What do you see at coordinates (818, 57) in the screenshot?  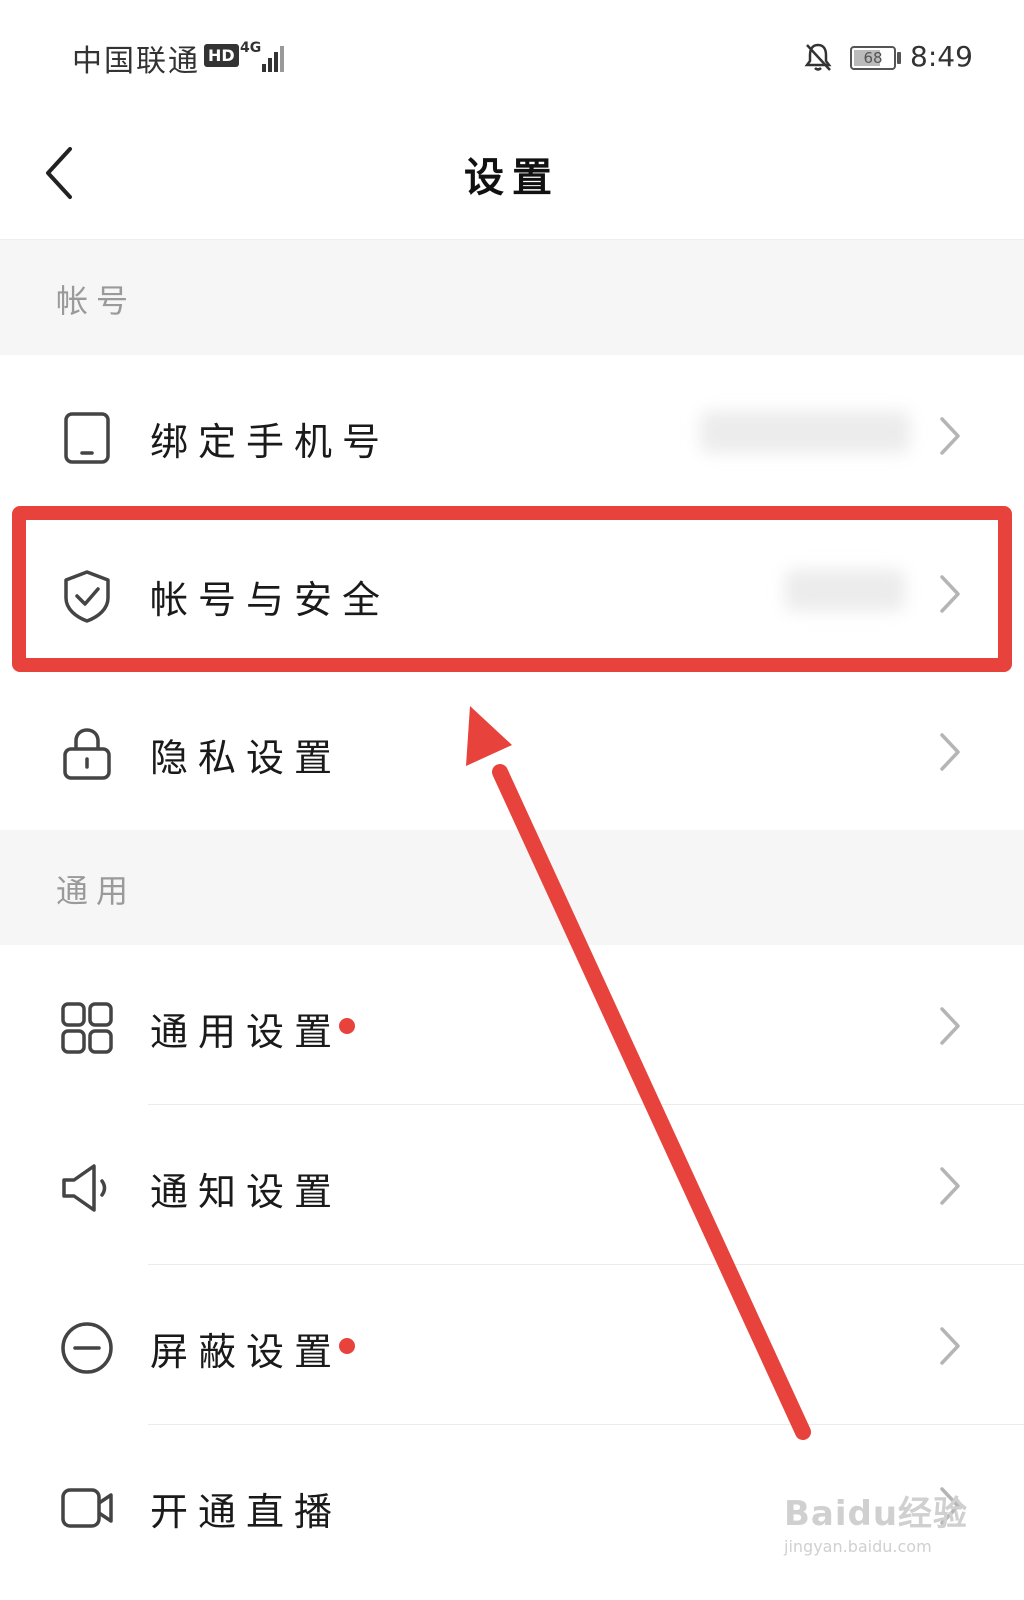 I see `bell-off-icon` at bounding box center [818, 57].